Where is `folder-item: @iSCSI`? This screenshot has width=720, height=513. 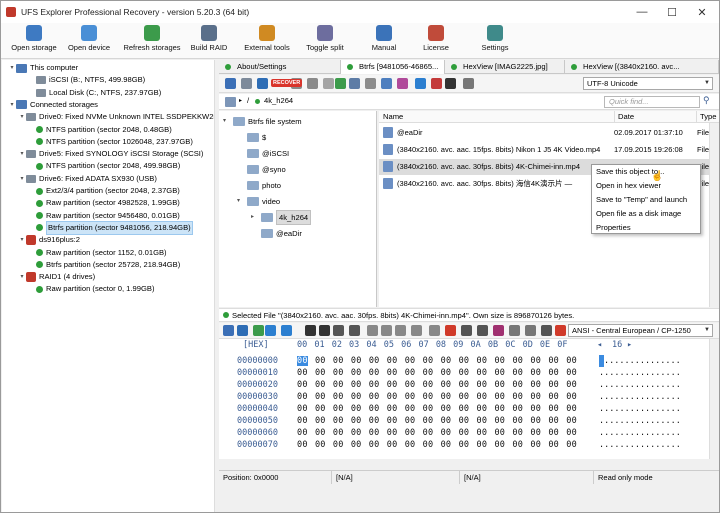
folder-item: @iSCSI is located at coordinates (263, 153).